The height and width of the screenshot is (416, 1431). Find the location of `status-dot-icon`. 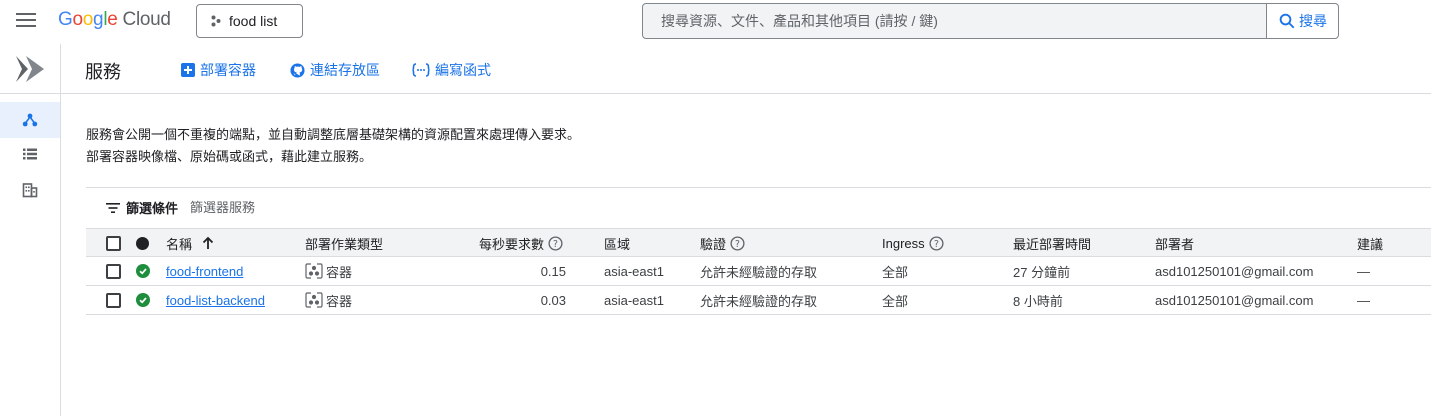

status-dot-icon is located at coordinates (142, 243).